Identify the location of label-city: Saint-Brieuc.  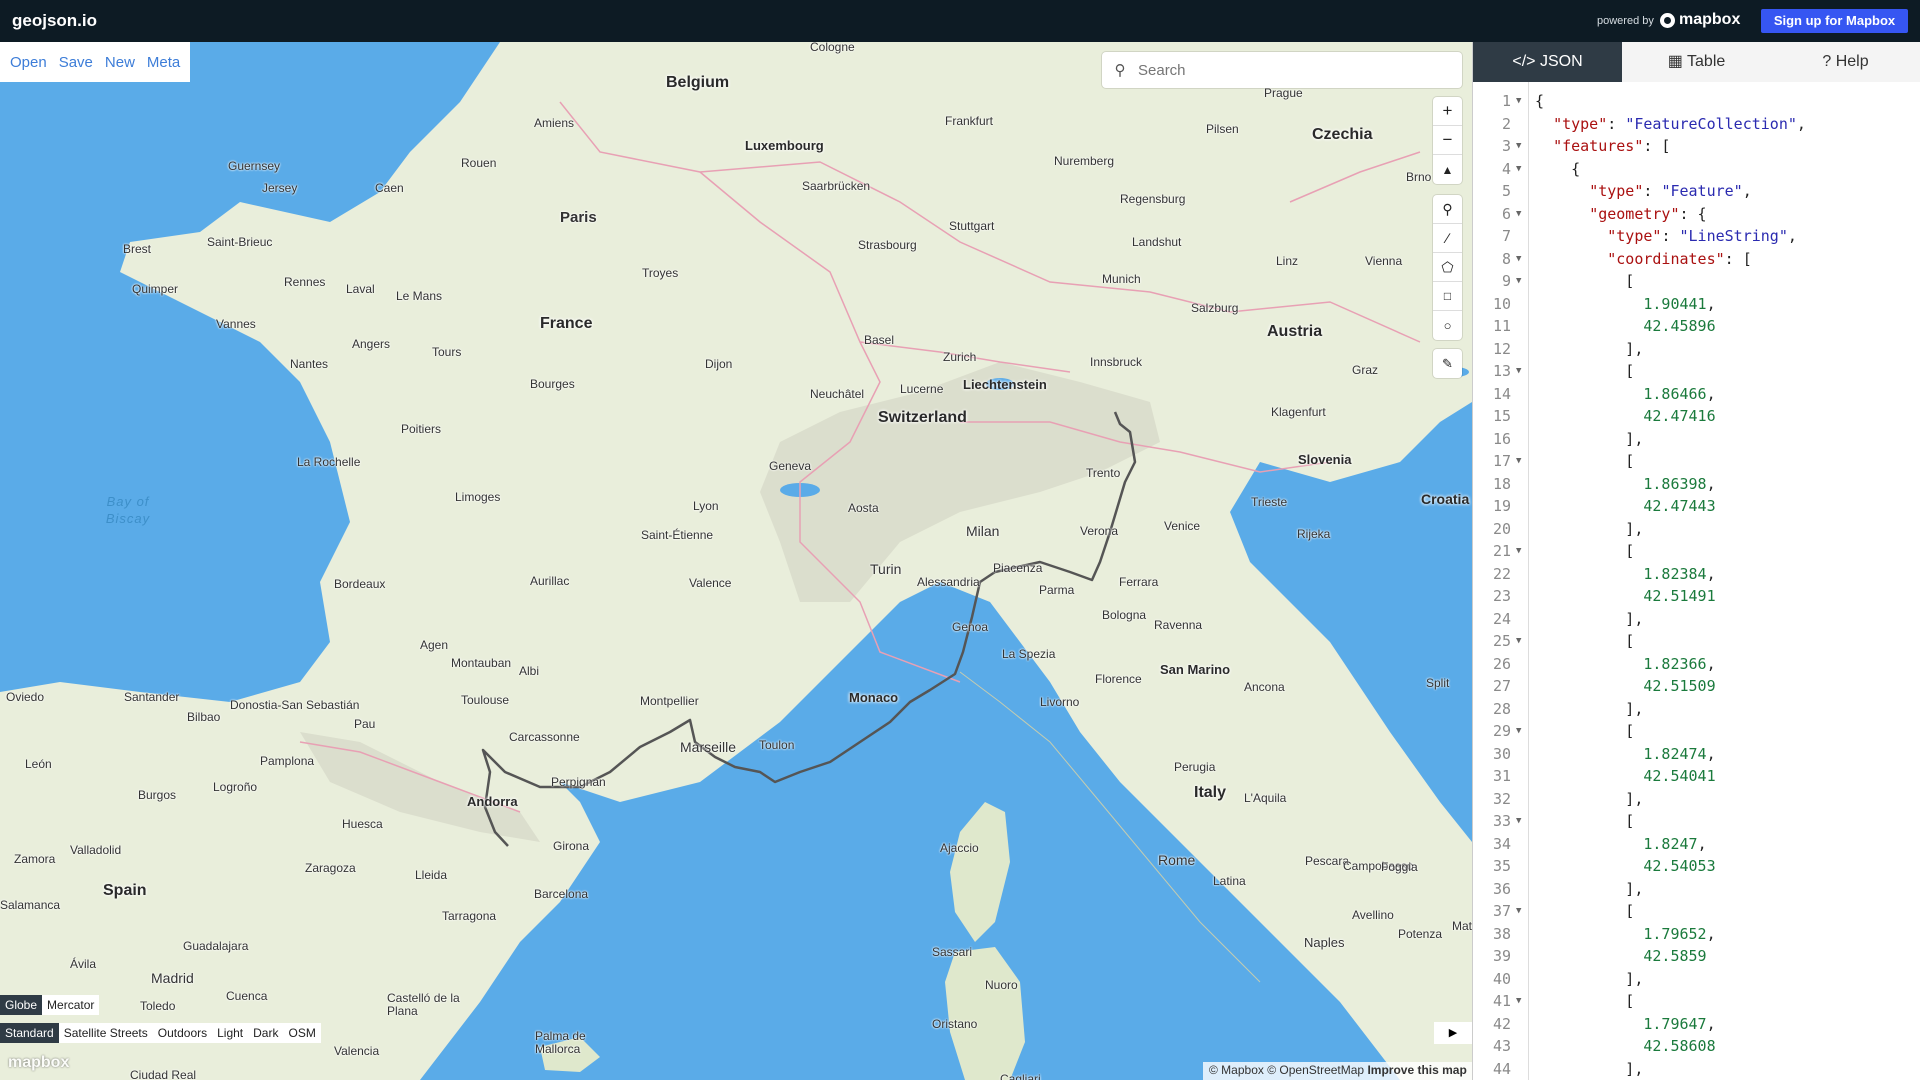
(240, 242).